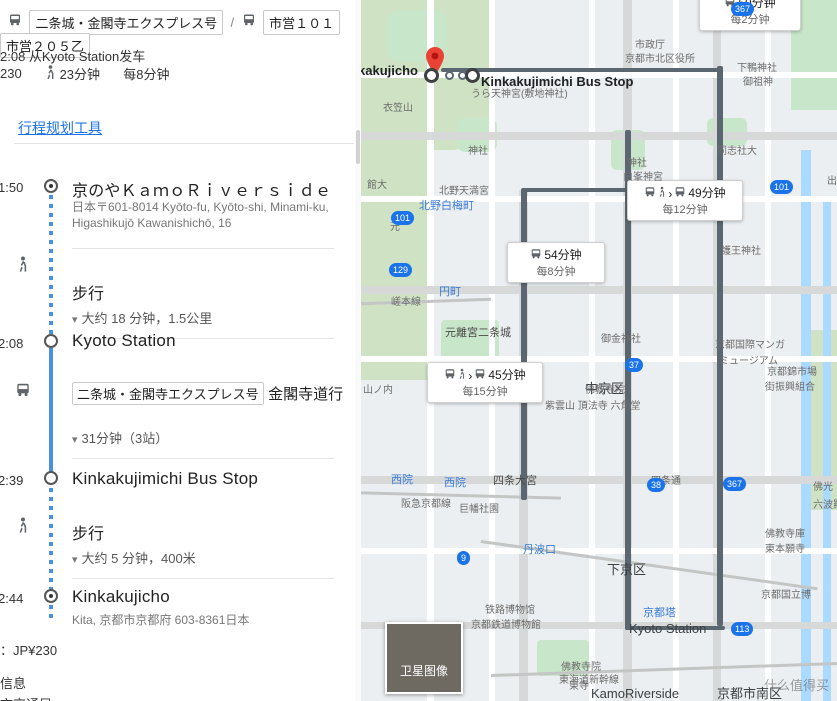 This screenshot has width=837, height=701. I want to click on road-shield: 38, so click(656, 485).